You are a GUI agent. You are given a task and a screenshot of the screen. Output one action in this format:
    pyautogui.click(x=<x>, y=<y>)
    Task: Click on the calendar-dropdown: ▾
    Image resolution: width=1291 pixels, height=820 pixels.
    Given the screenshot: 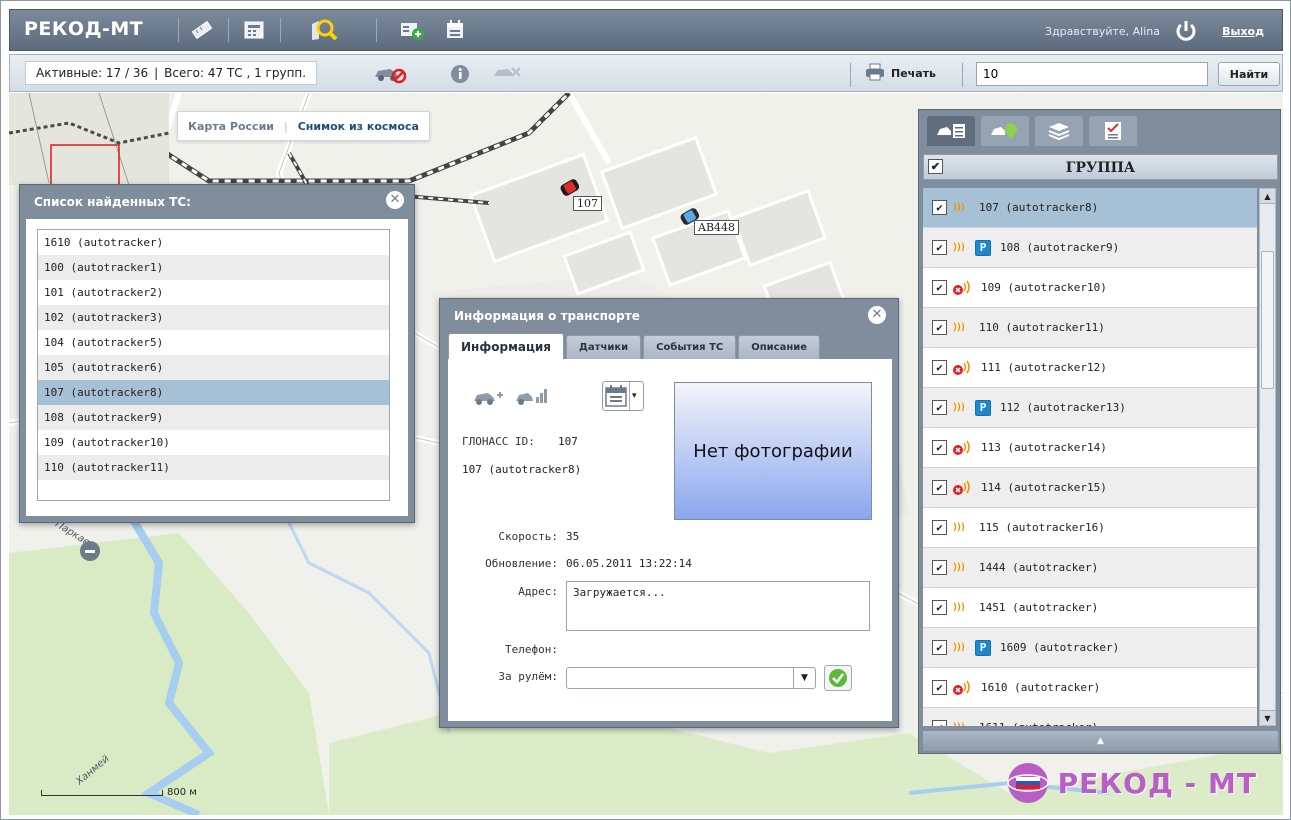 What is the action you would take?
    pyautogui.click(x=623, y=396)
    